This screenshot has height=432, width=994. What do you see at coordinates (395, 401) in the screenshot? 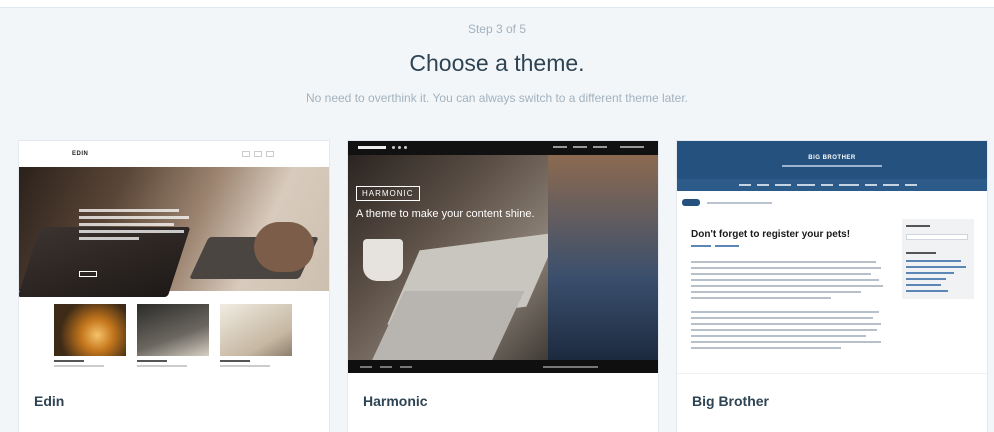
I see `theme-name: Harmonic` at bounding box center [395, 401].